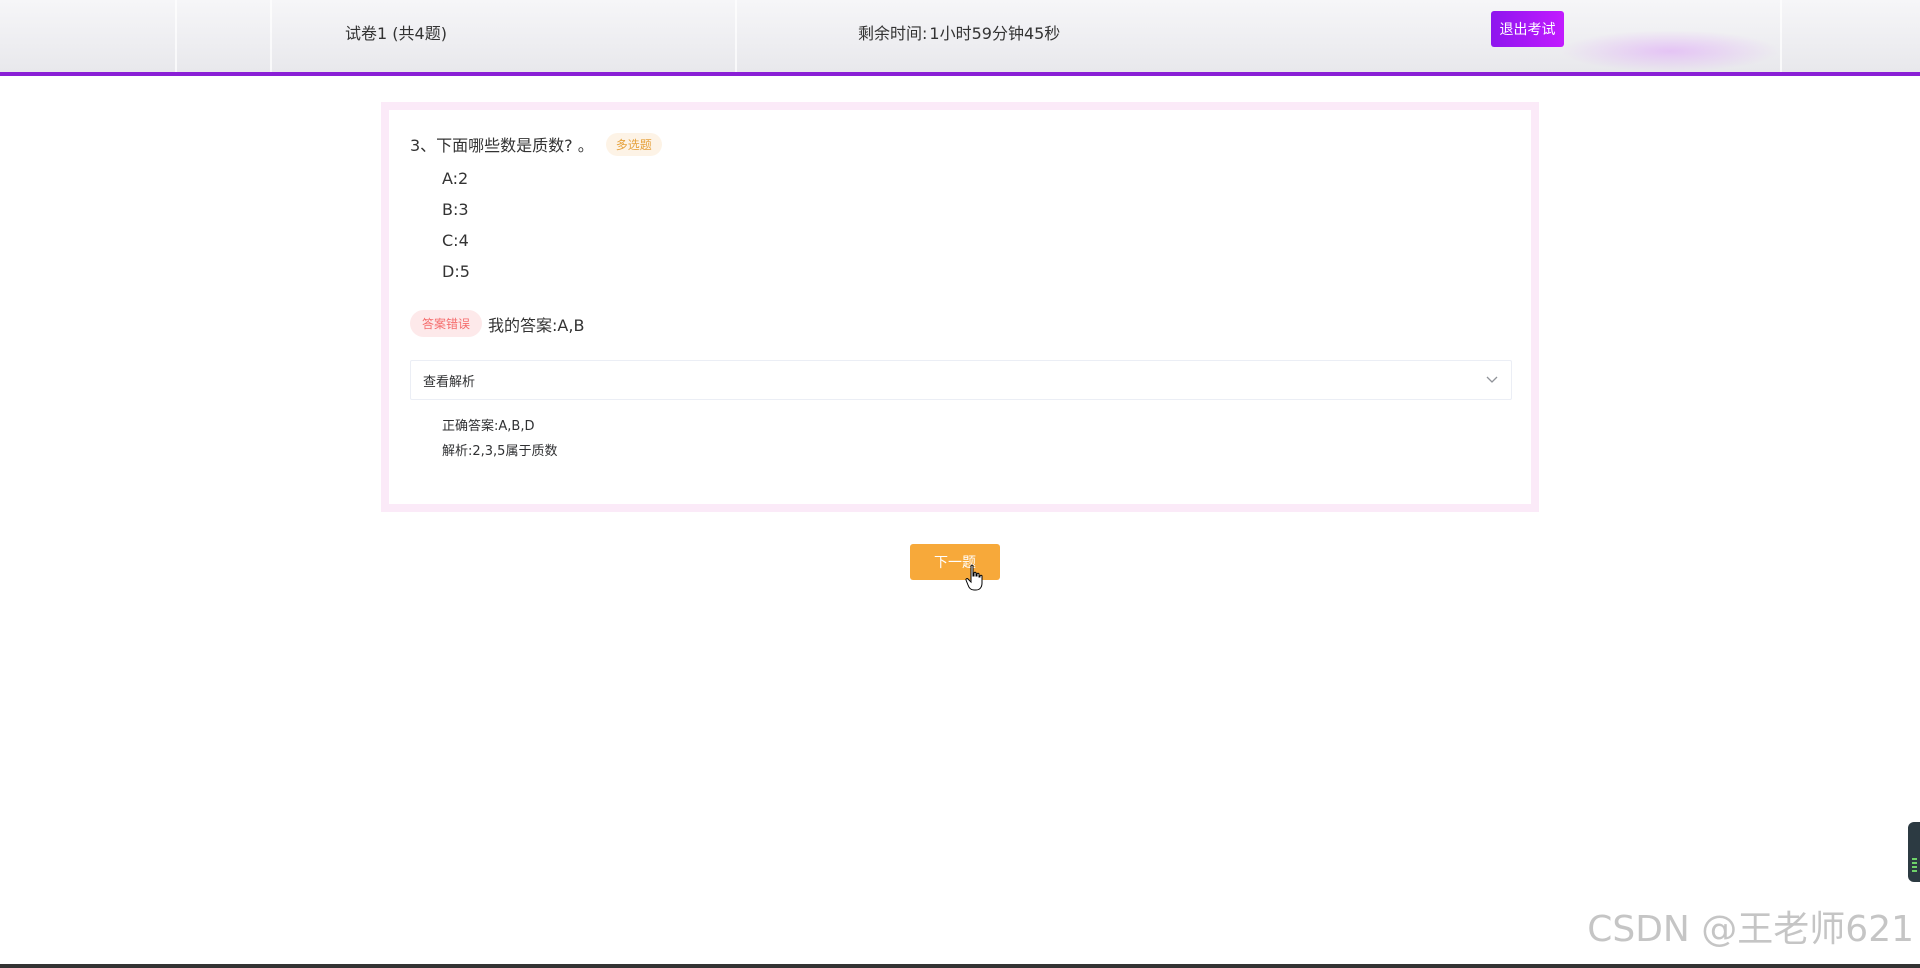 Image resolution: width=1920 pixels, height=968 pixels. Describe the element at coordinates (536, 325) in the screenshot. I see `my-answer: 我的答案:A,B` at that location.